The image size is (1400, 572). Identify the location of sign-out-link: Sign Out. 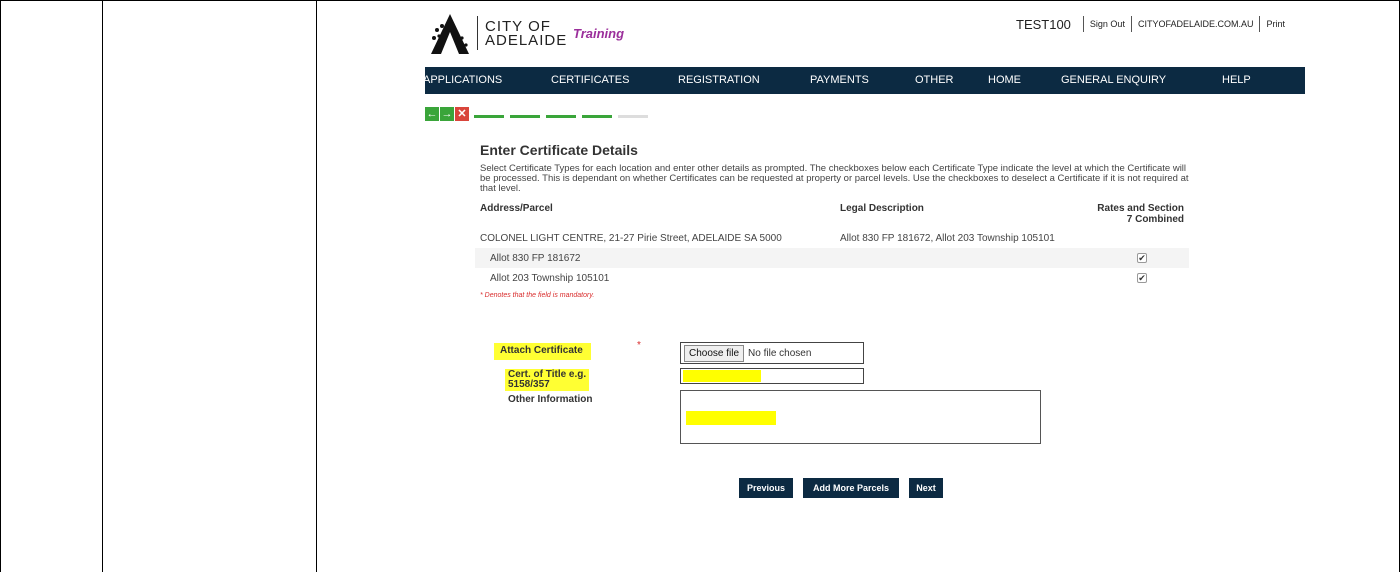
(1107, 24).